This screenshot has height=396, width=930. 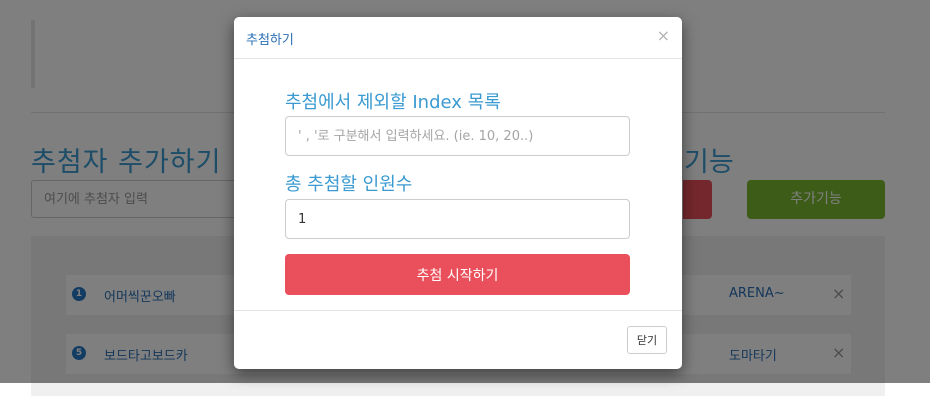 I want to click on draw-count-label: 총 추첨할 인원수, so click(x=349, y=184).